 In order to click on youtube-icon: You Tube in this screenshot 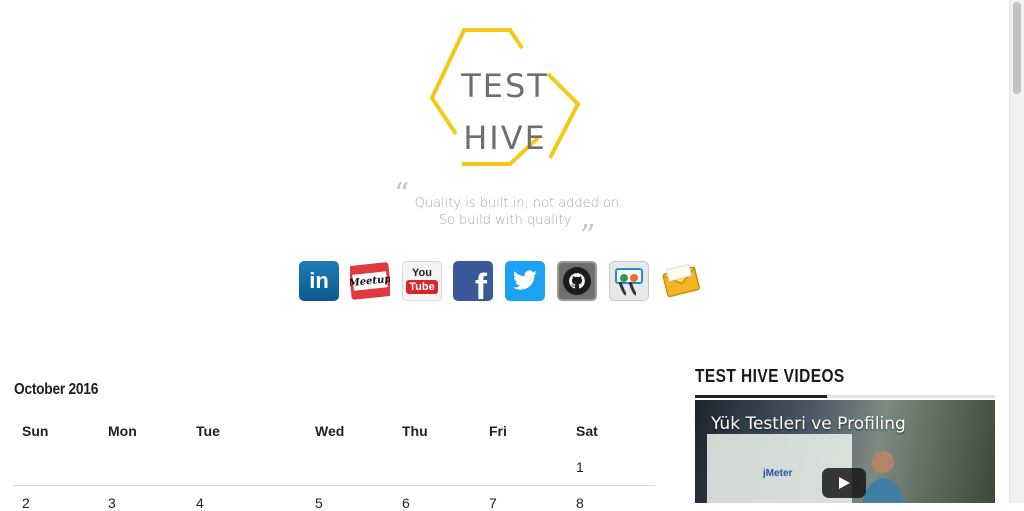, I will do `click(422, 281)`.